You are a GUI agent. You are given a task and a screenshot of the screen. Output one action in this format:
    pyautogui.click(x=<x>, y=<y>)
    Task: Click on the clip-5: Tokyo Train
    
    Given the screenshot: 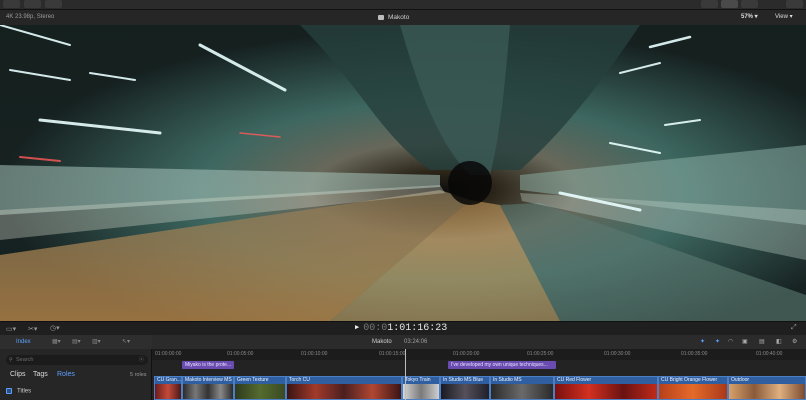 What is the action you would take?
    pyautogui.click(x=421, y=388)
    